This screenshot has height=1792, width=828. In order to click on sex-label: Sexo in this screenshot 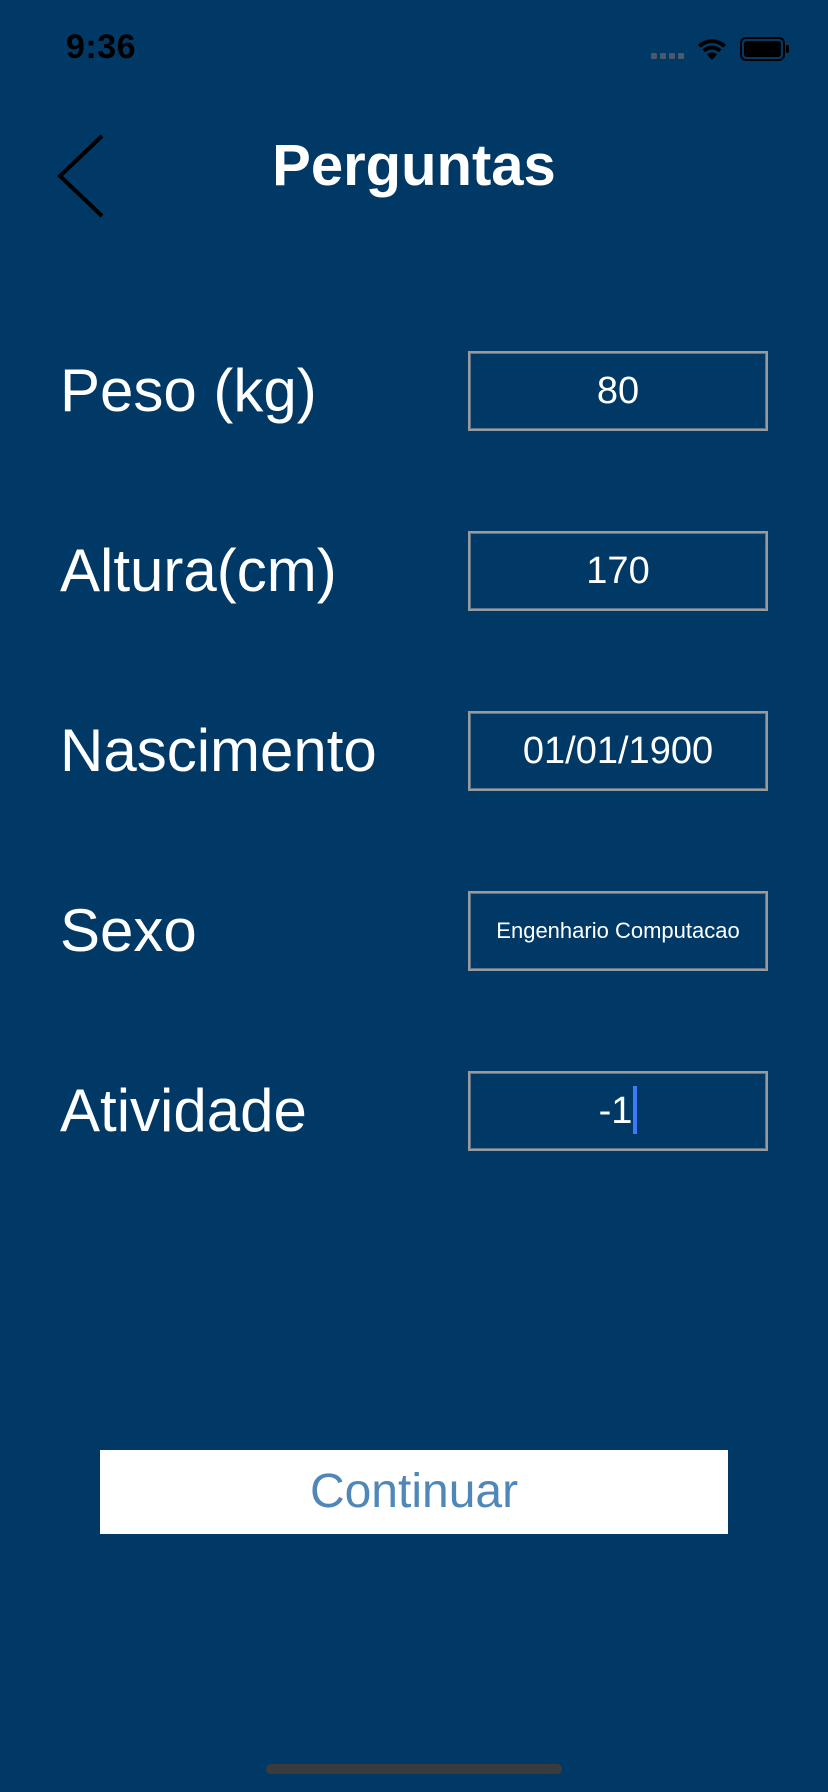, I will do `click(128, 930)`.